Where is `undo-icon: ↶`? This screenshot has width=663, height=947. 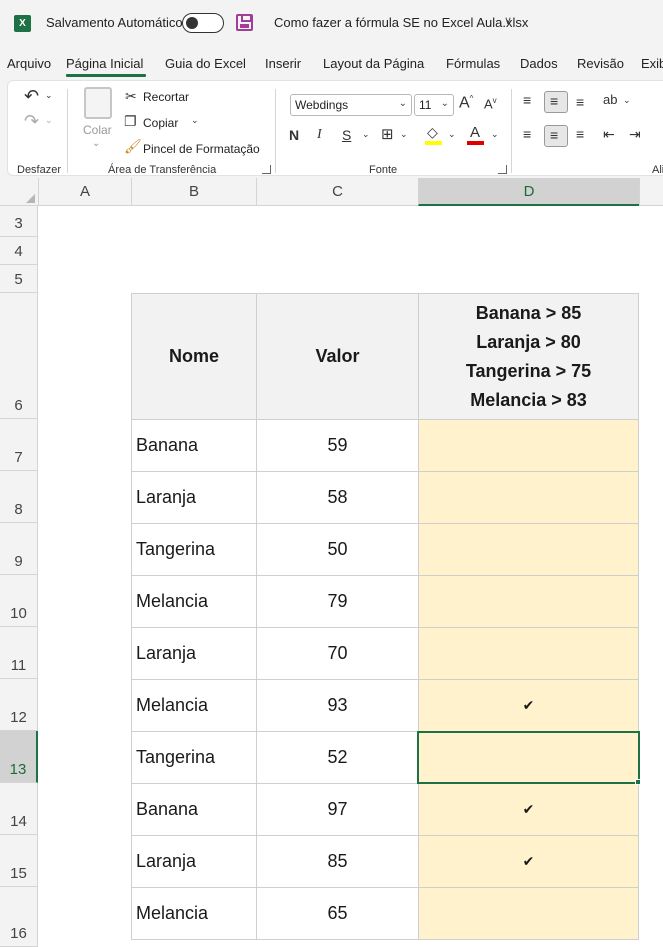 undo-icon: ↶ is located at coordinates (31, 96).